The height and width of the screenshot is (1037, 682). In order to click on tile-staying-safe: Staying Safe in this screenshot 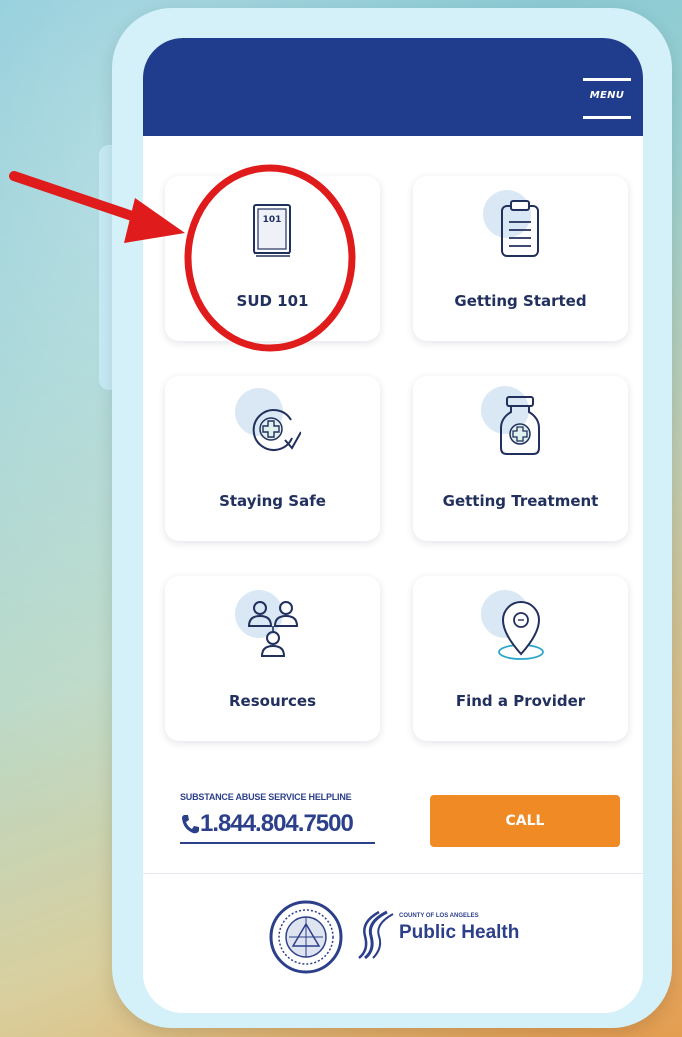, I will do `click(272, 458)`.